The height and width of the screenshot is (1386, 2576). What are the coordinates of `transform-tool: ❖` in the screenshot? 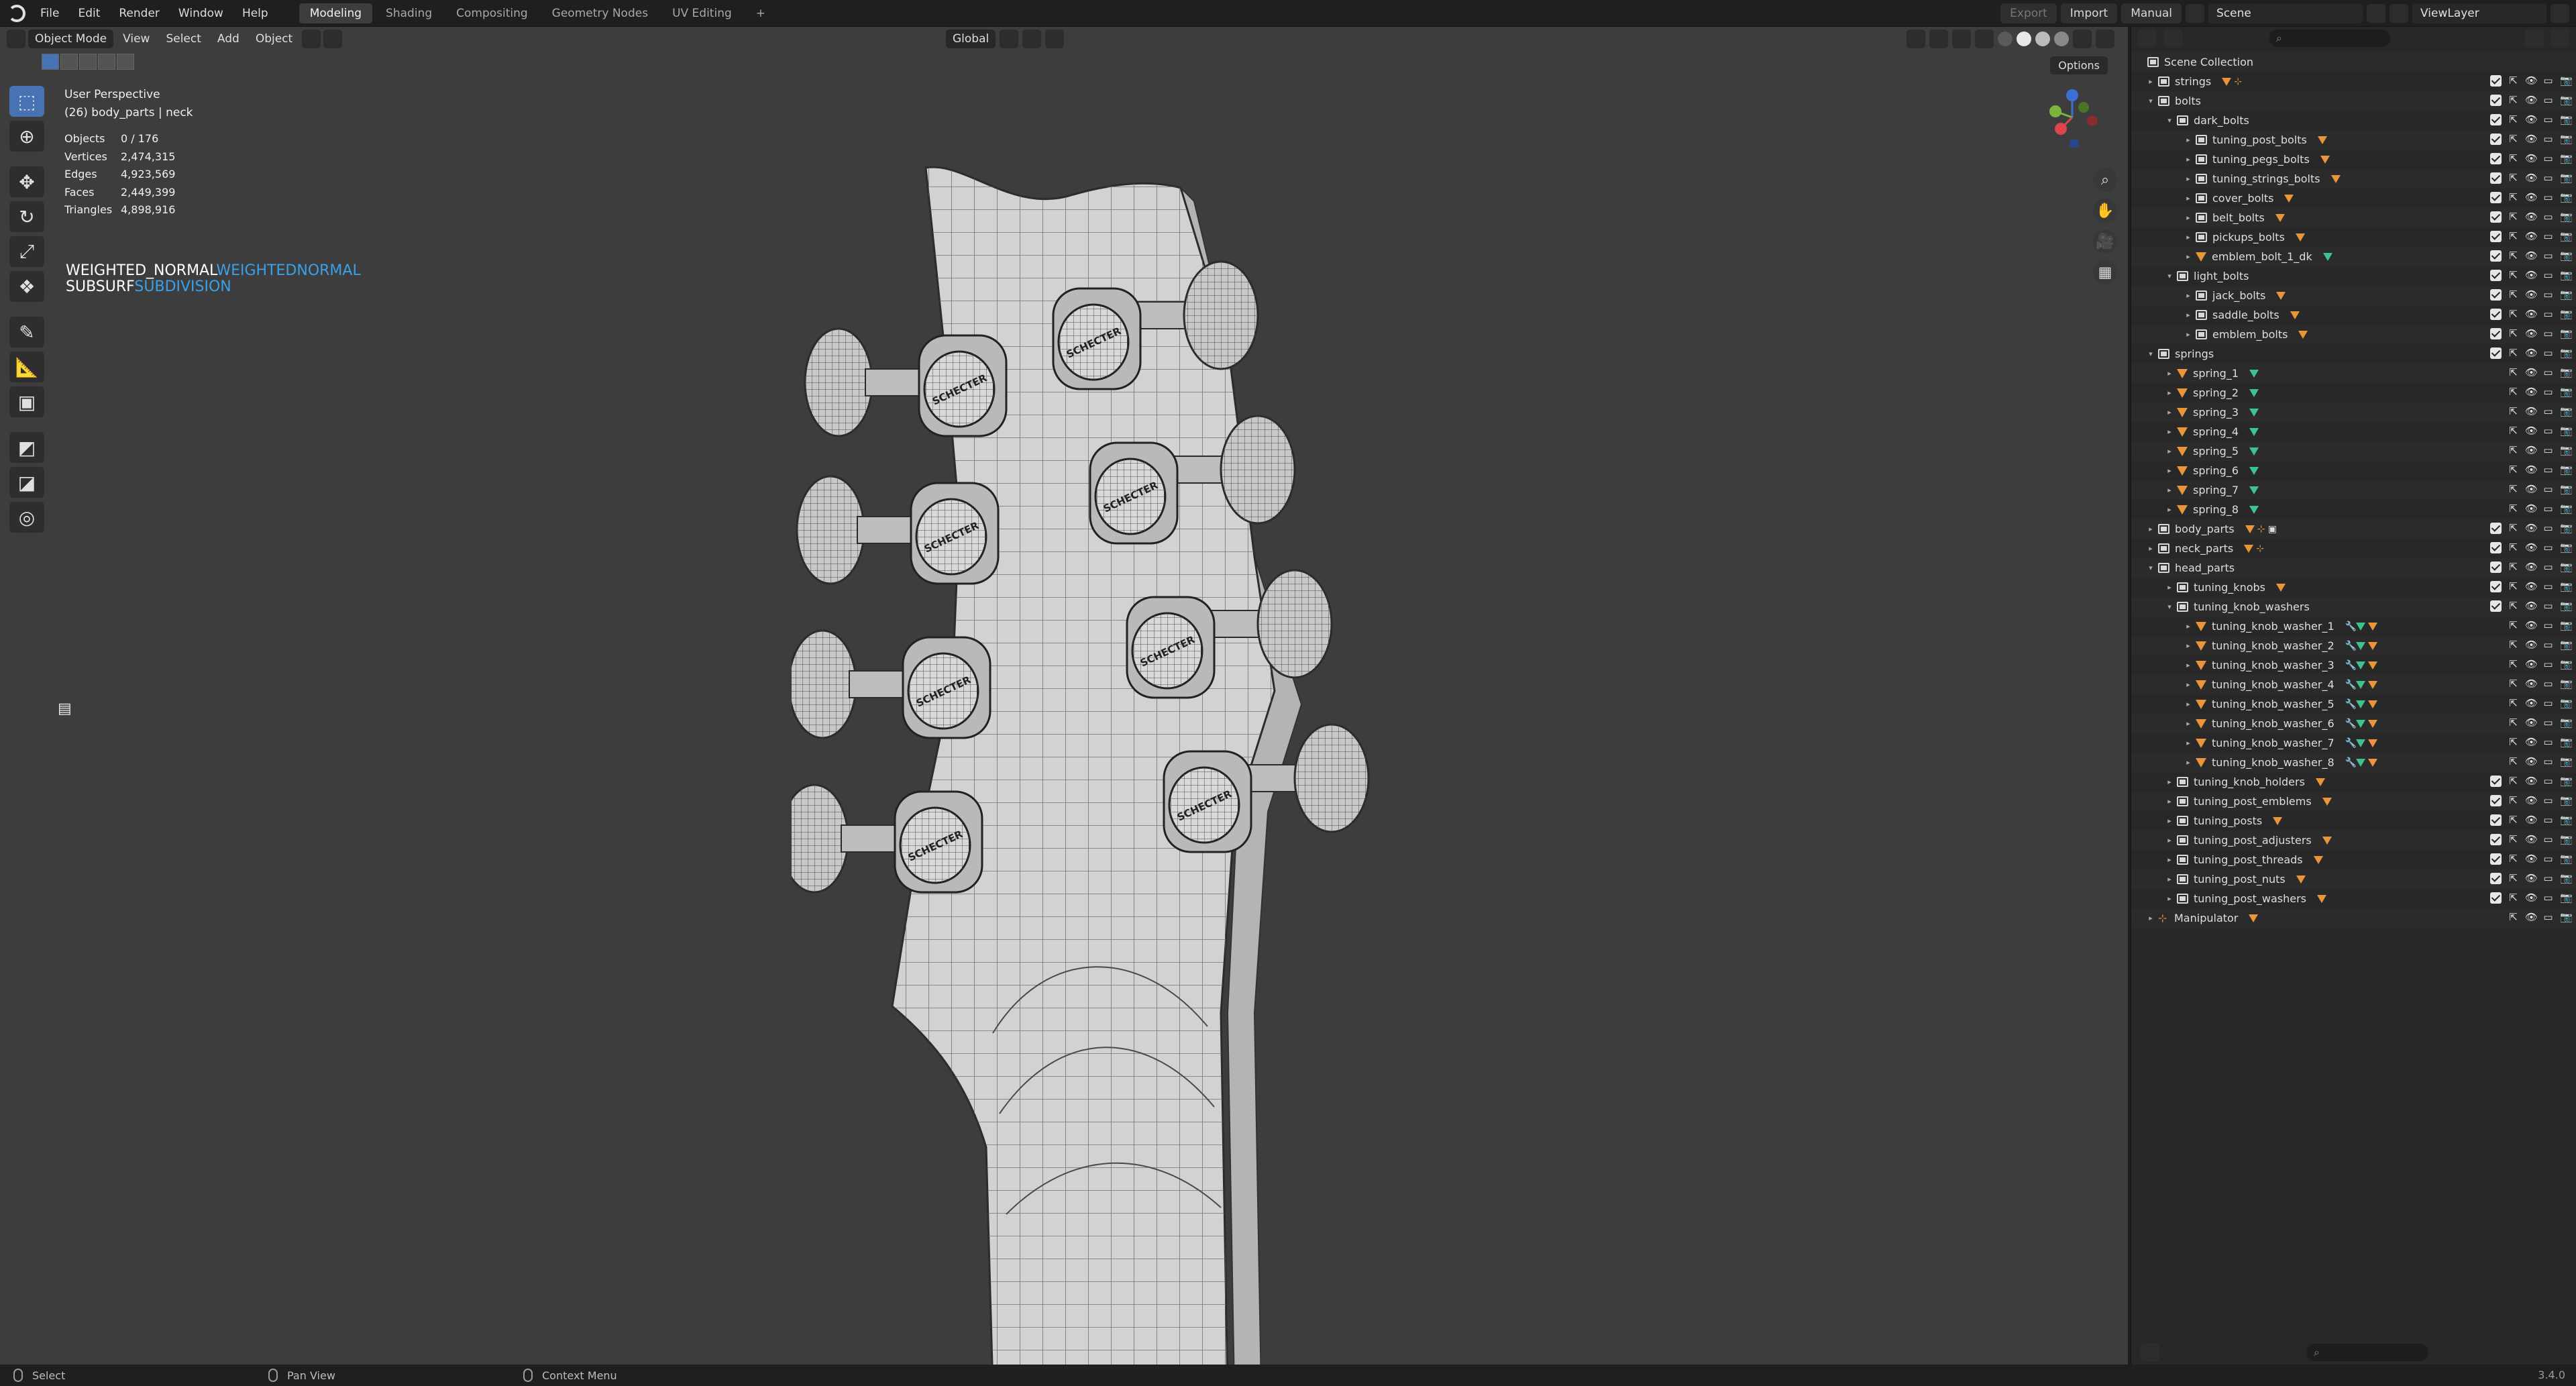 It's located at (26, 286).